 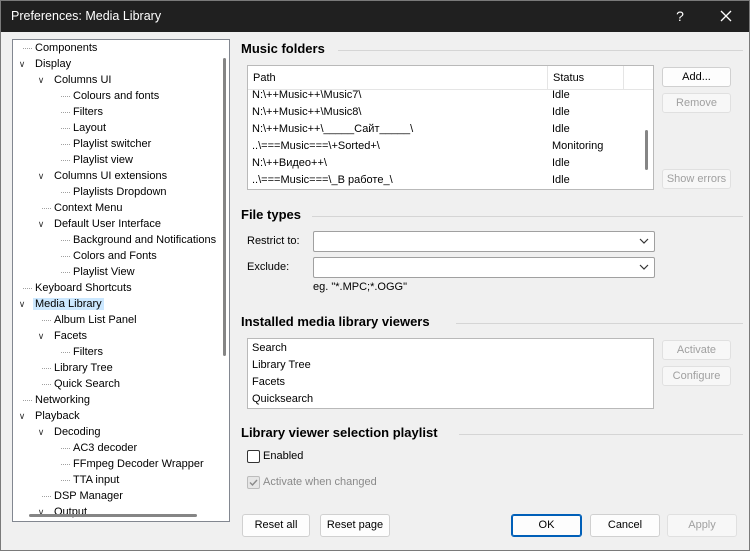 I want to click on tree-horizontal-scrollbar, so click(x=116, y=515).